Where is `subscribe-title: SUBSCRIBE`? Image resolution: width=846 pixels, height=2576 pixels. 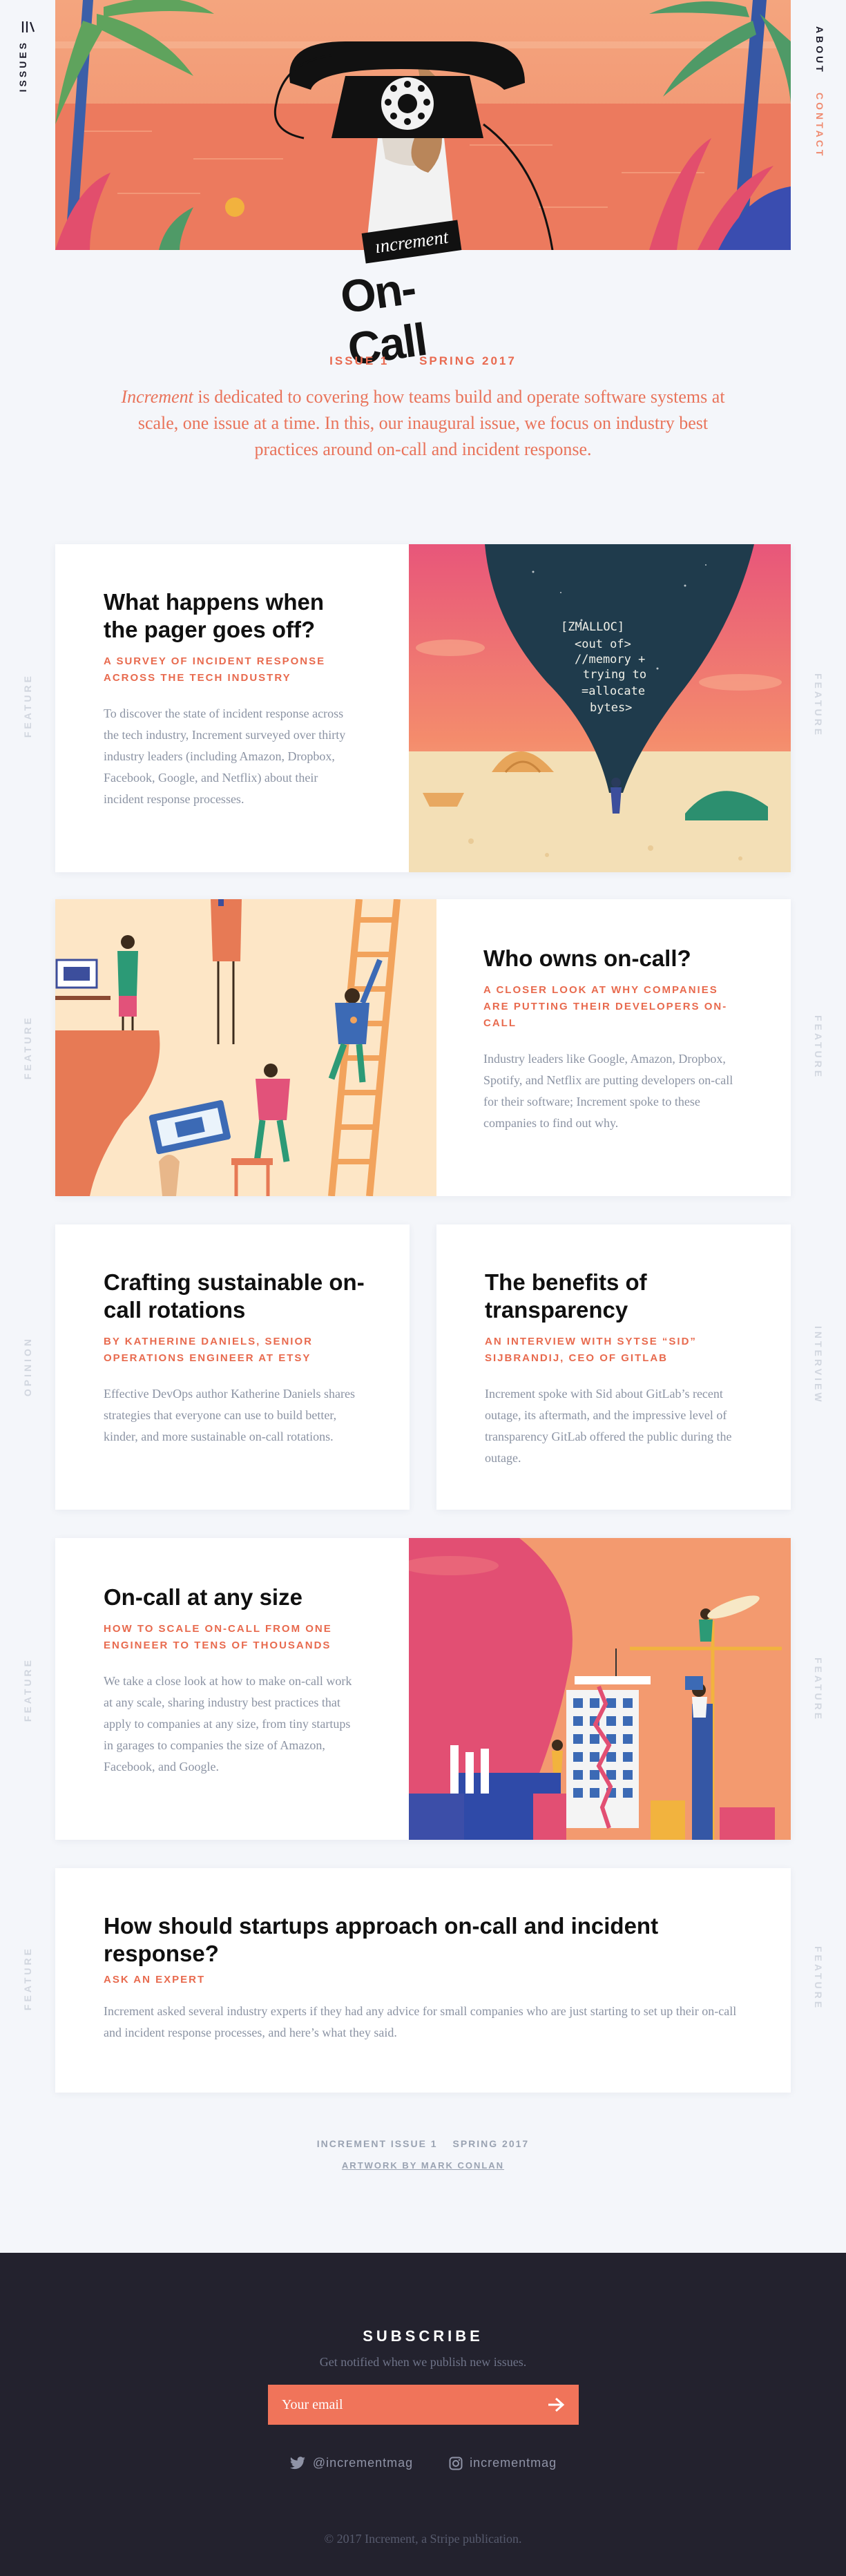
subscribe-title: SUBSCRIBE is located at coordinates (423, 2336).